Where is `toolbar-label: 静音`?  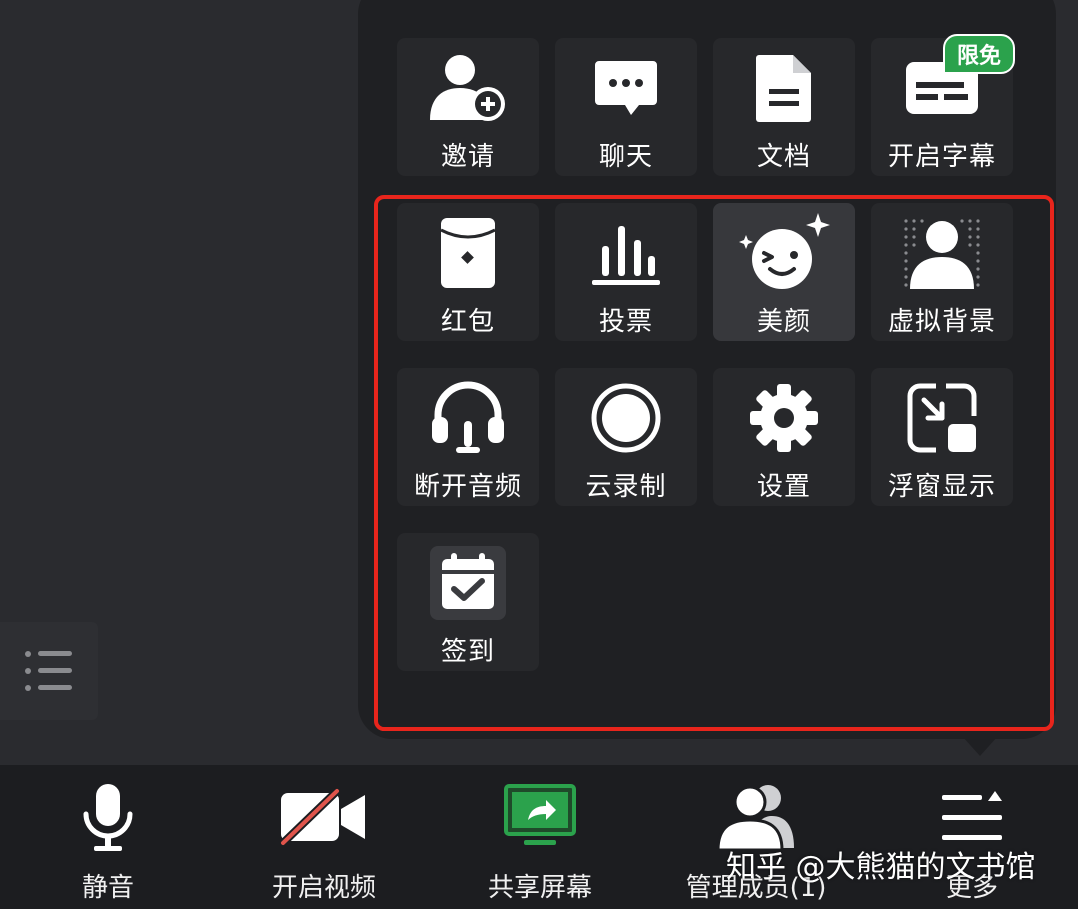
toolbar-label: 静音 is located at coordinates (107, 888).